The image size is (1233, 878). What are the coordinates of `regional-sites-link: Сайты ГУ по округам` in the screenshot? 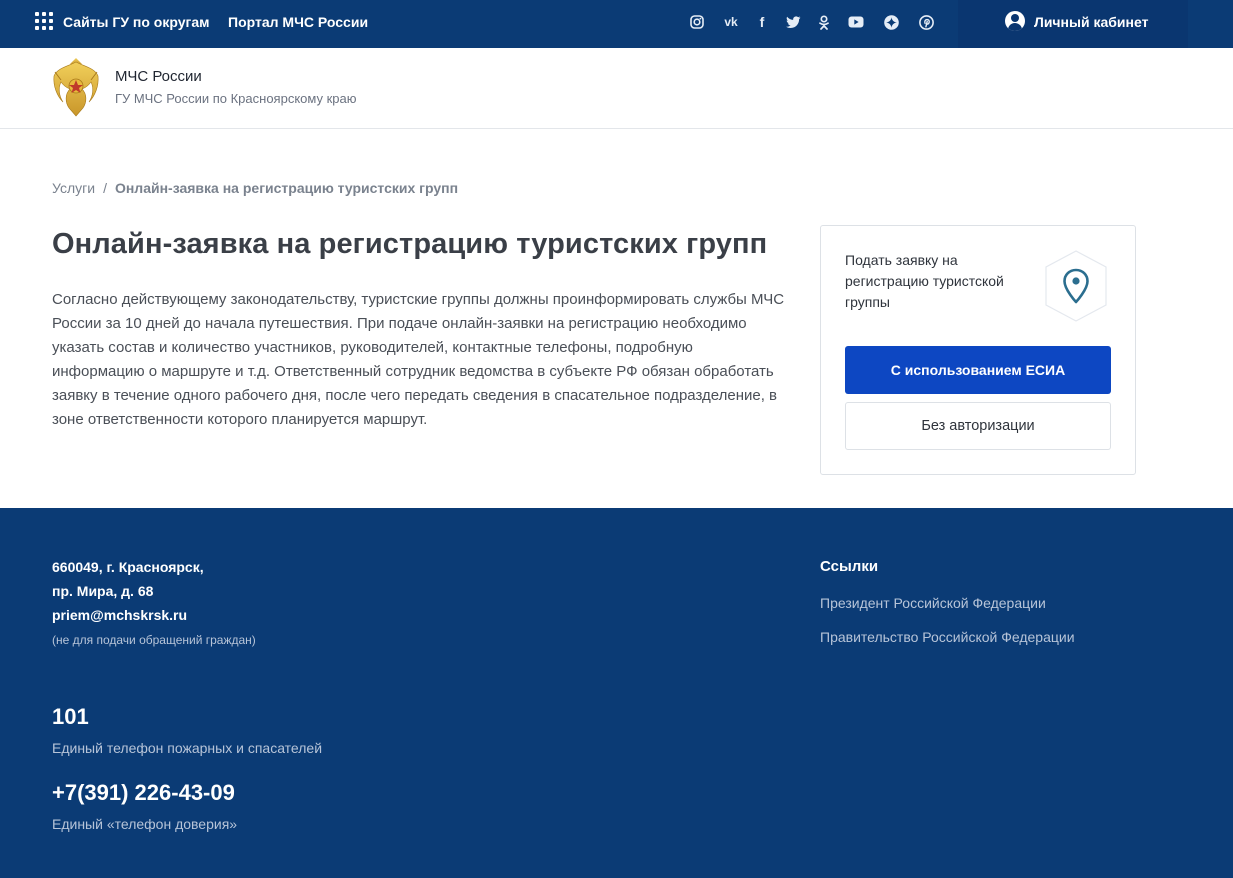 It's located at (136, 22).